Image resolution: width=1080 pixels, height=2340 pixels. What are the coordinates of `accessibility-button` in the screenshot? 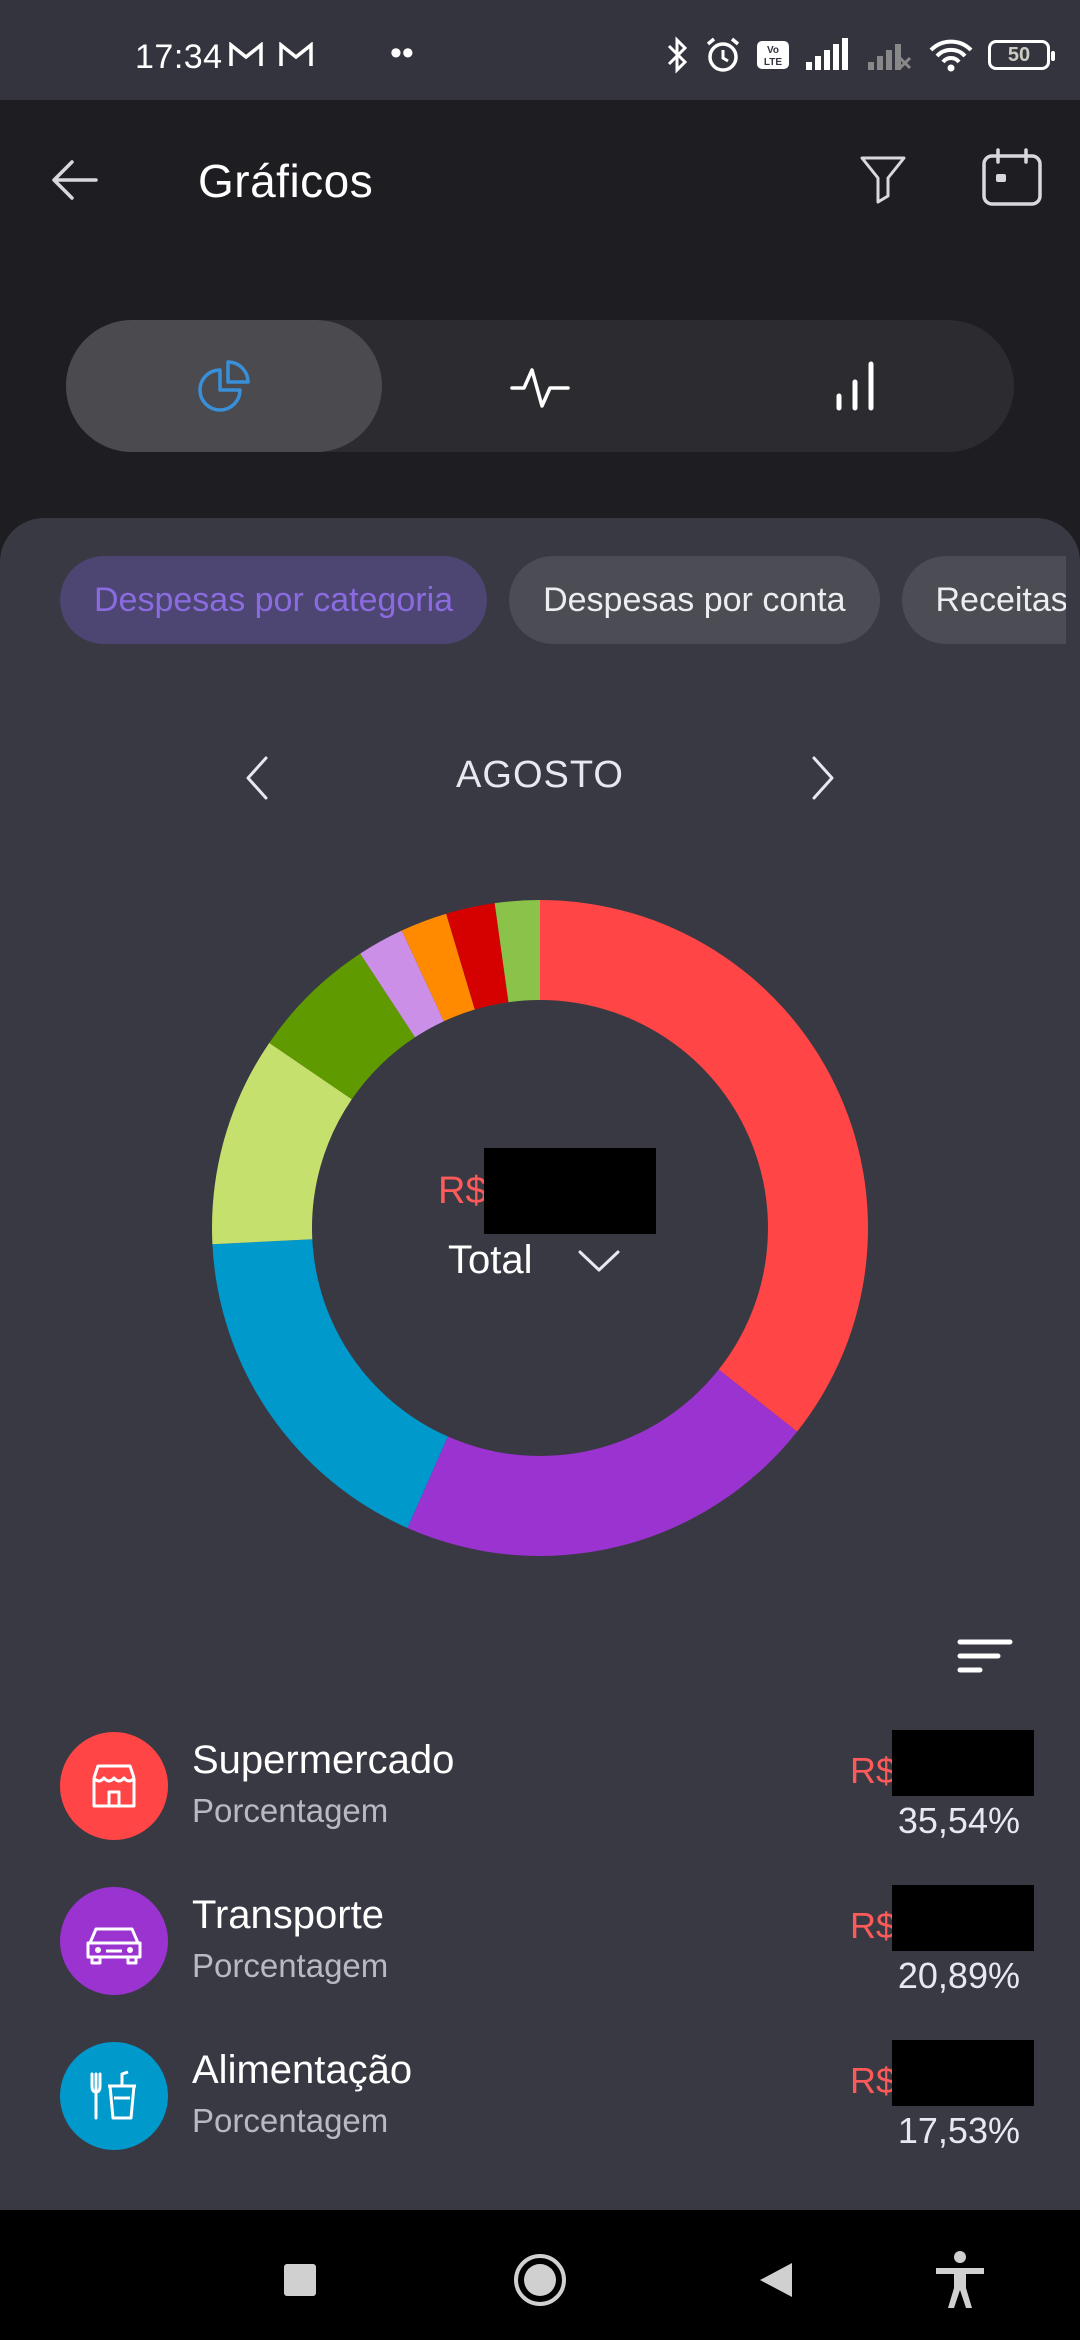 It's located at (960, 2280).